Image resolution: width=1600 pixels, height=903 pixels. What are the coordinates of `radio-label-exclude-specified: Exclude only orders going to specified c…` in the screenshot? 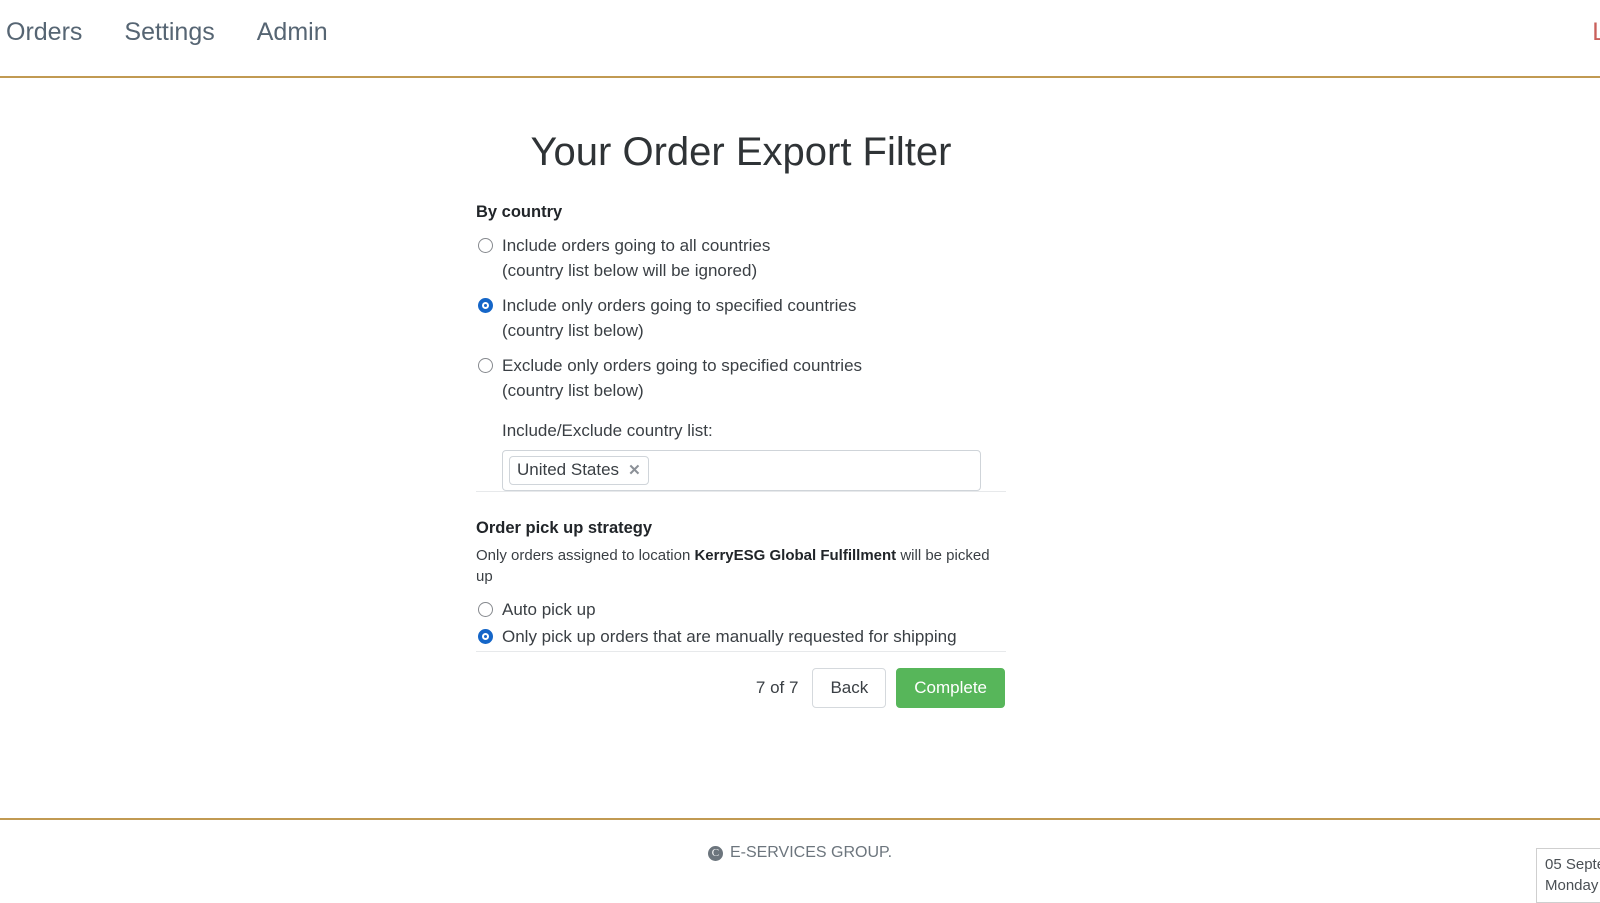 It's located at (754, 366).